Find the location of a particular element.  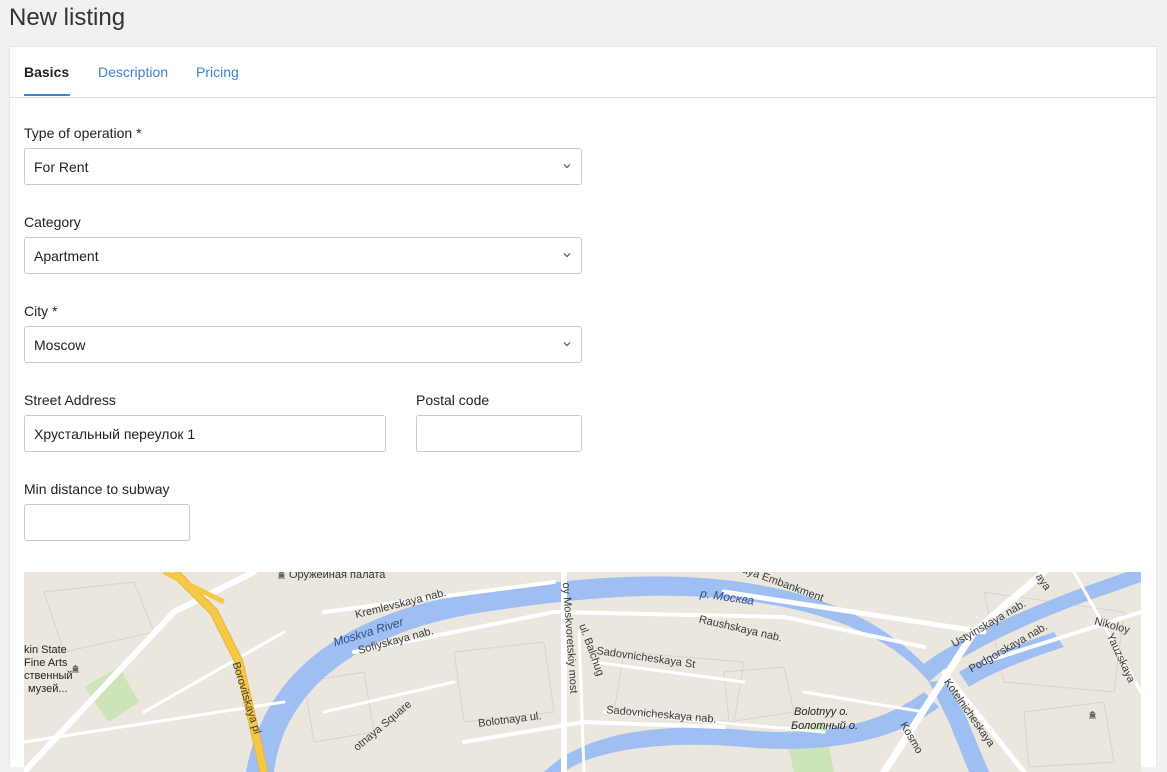

map-label-museum-1: kin State is located at coordinates (45, 650).